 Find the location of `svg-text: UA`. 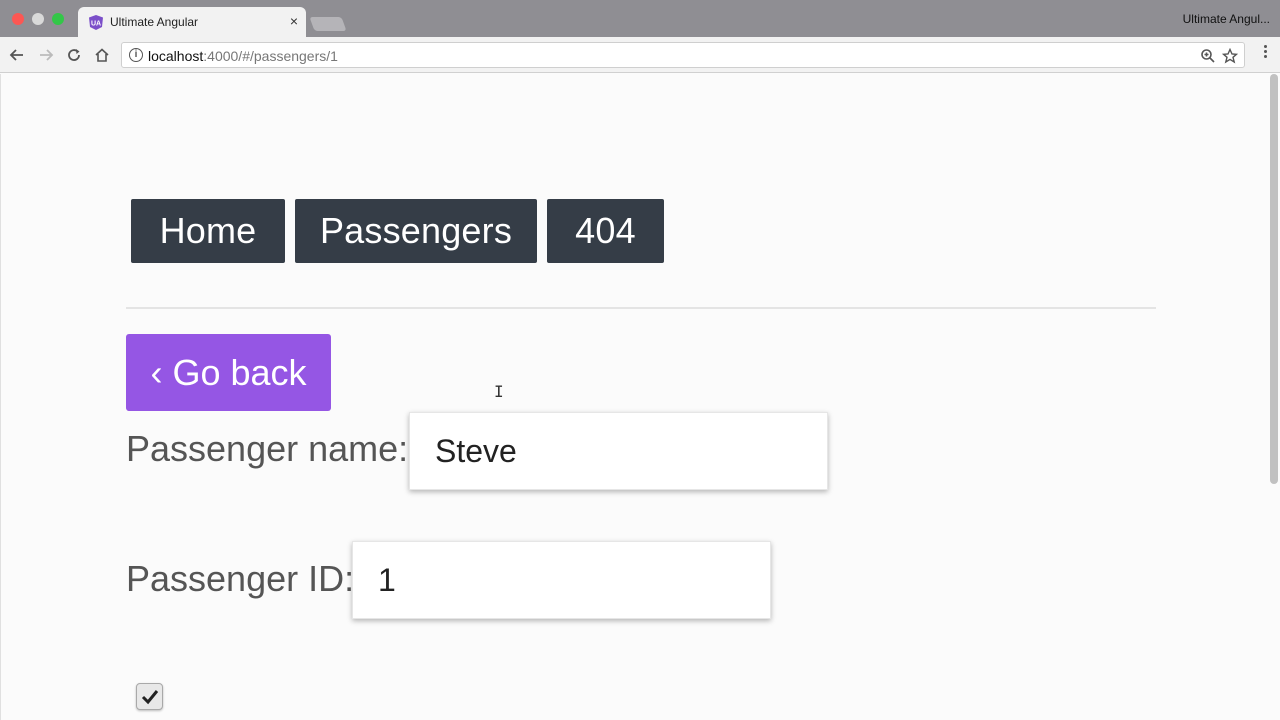

svg-text: UA is located at coordinates (96, 24).